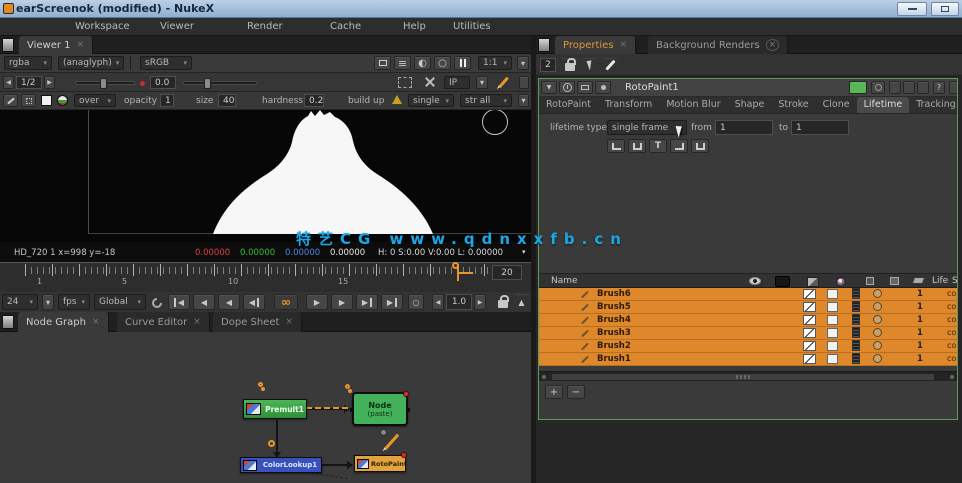 The height and width of the screenshot is (483, 962). Describe the element at coordinates (275, 409) in the screenshot. I see `node-premult: Premult1` at that location.